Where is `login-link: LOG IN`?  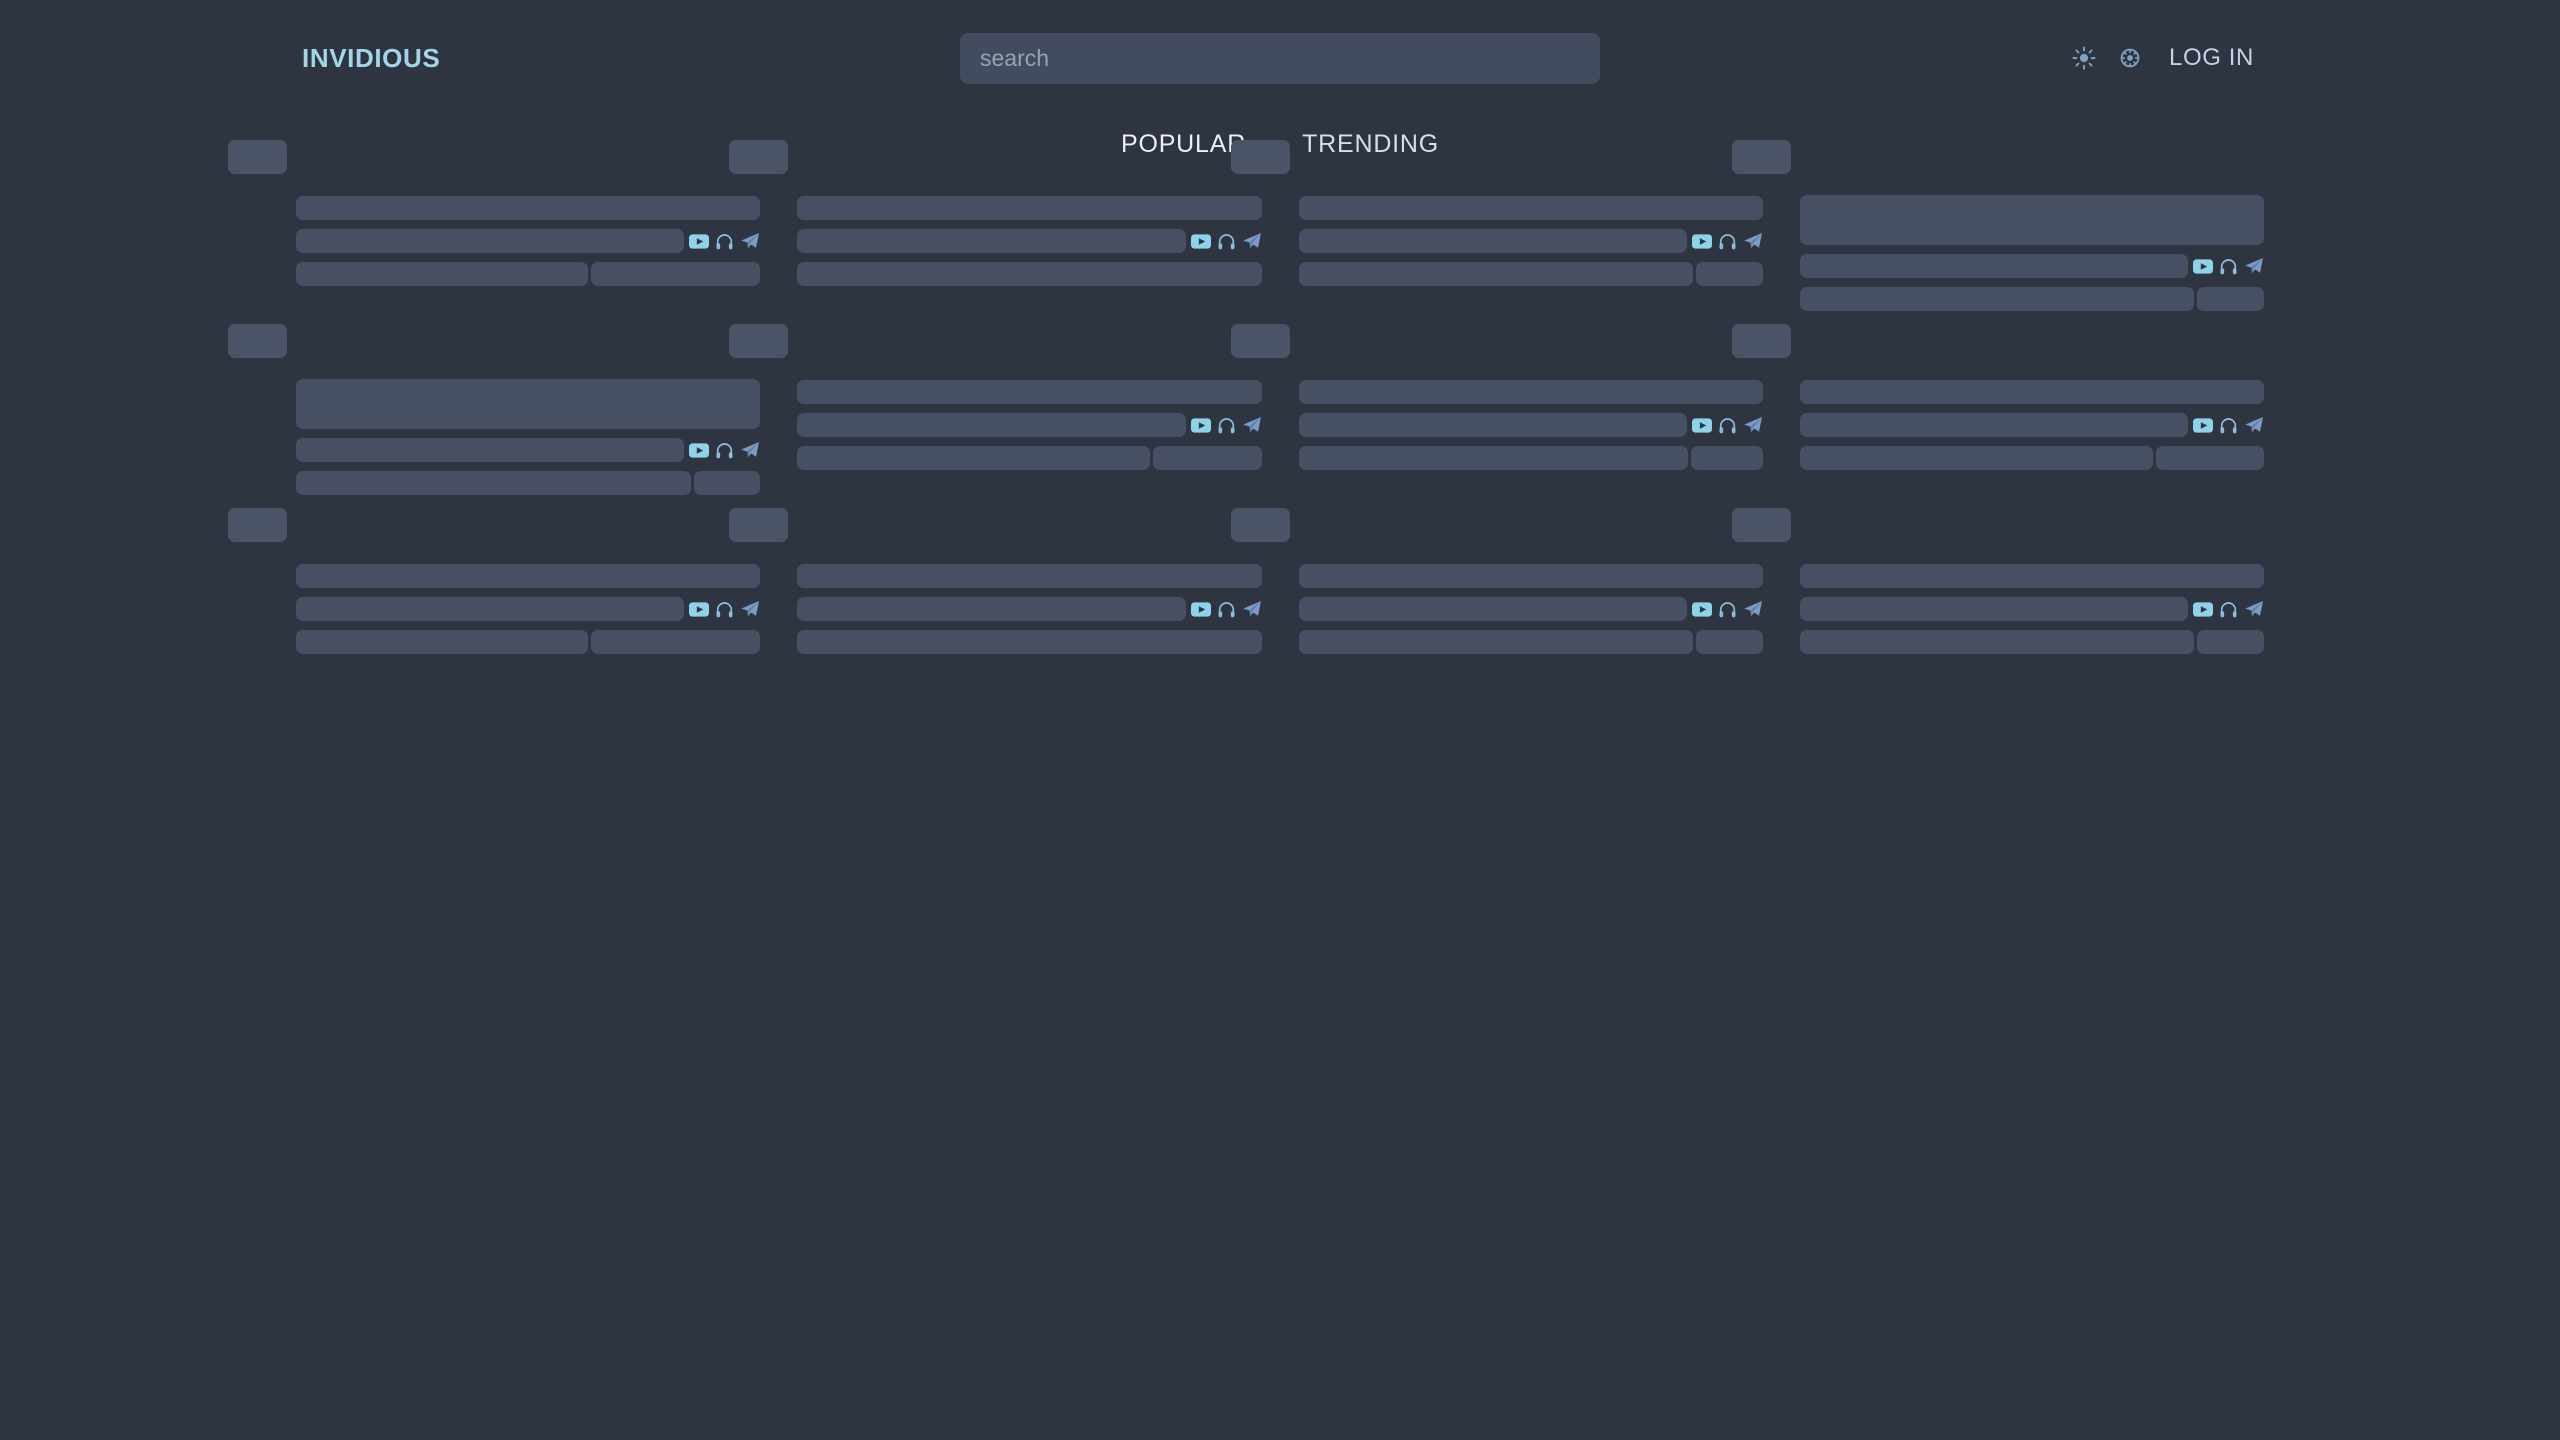 login-link: LOG IN is located at coordinates (2211, 58).